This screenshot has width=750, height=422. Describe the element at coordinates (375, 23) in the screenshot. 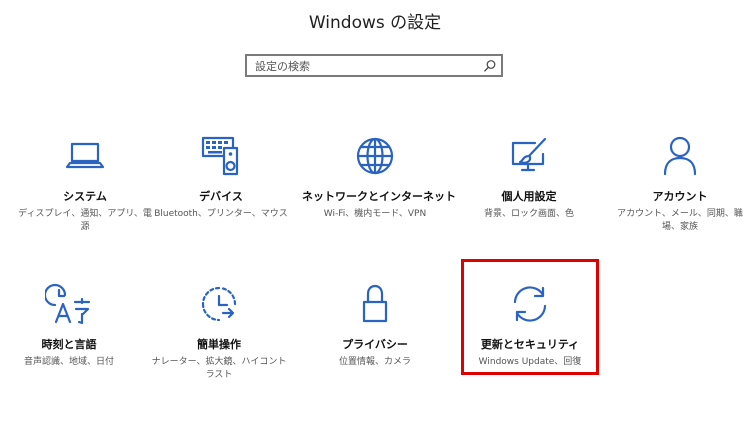

I see `page-title: Windows の設定` at that location.